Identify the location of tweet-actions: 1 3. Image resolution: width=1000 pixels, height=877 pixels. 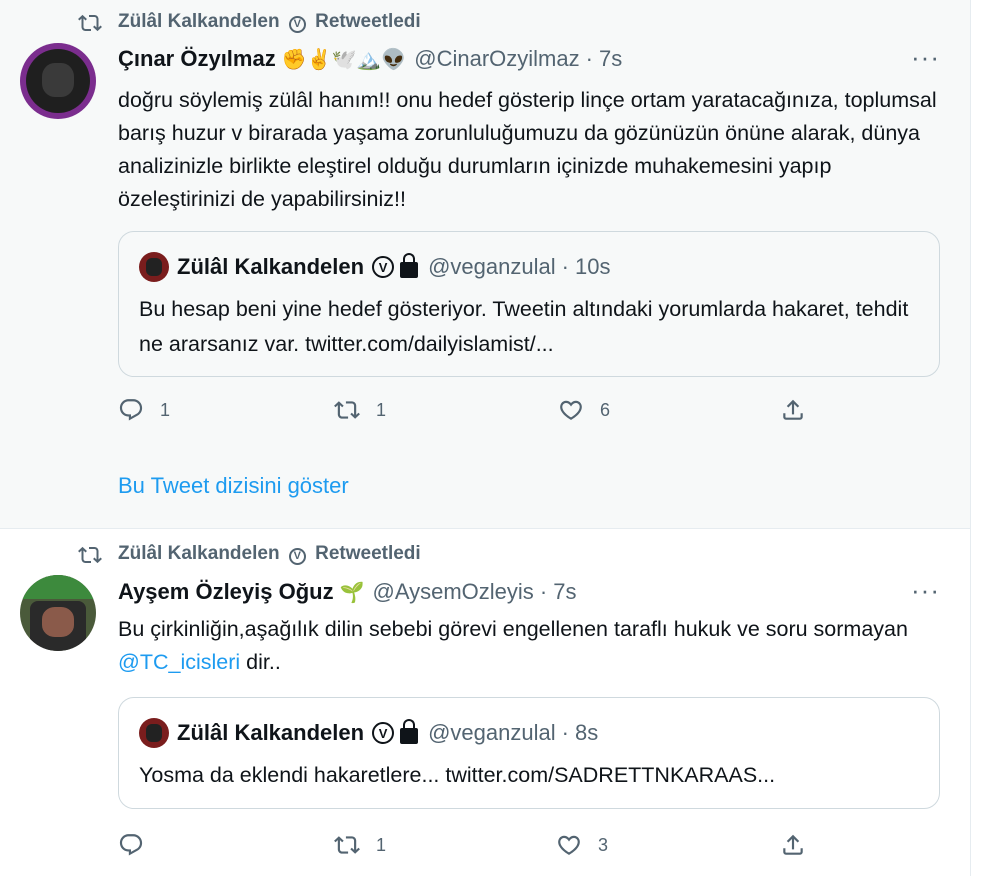
(468, 847).